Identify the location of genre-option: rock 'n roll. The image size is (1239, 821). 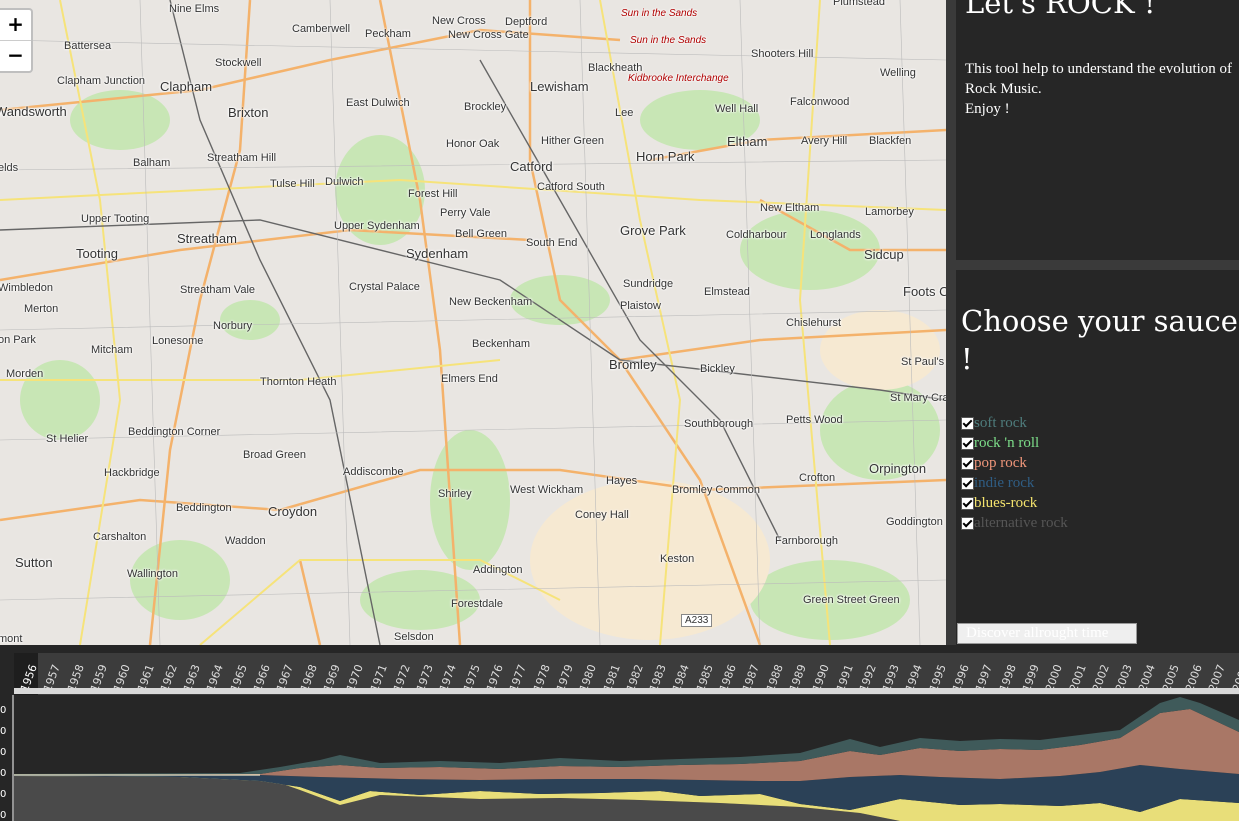
(1000, 445).